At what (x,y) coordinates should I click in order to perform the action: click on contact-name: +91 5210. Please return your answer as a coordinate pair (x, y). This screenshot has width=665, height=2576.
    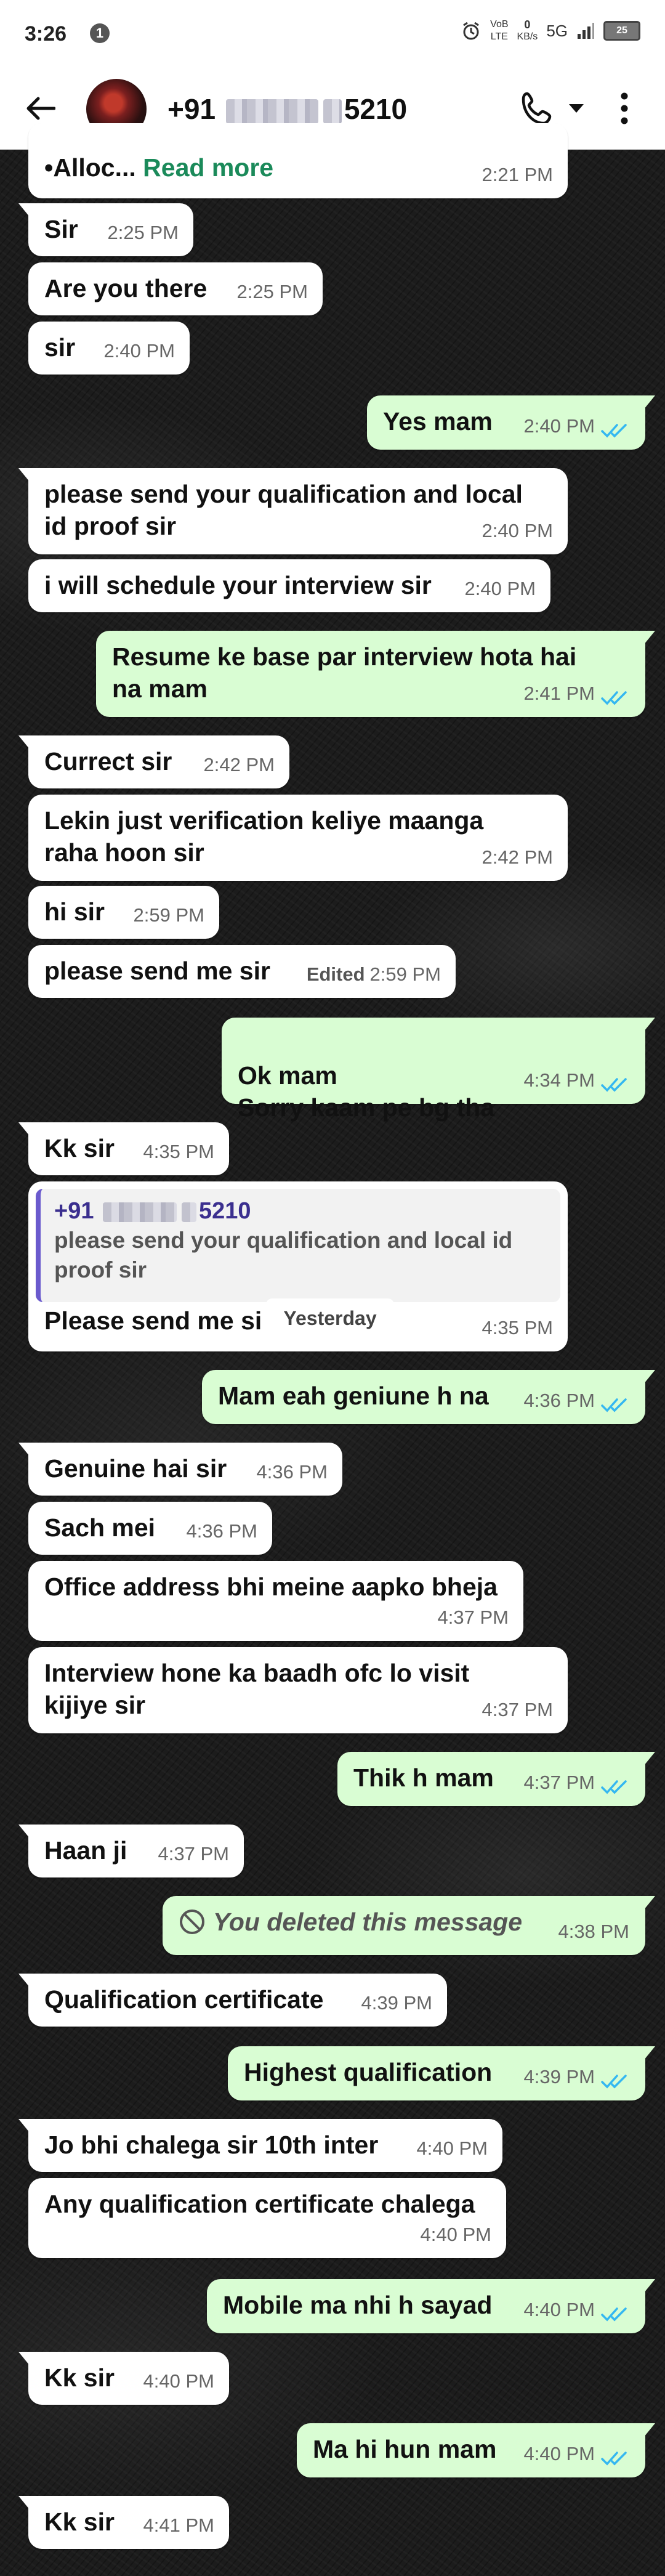
    Looking at the image, I should click on (287, 109).